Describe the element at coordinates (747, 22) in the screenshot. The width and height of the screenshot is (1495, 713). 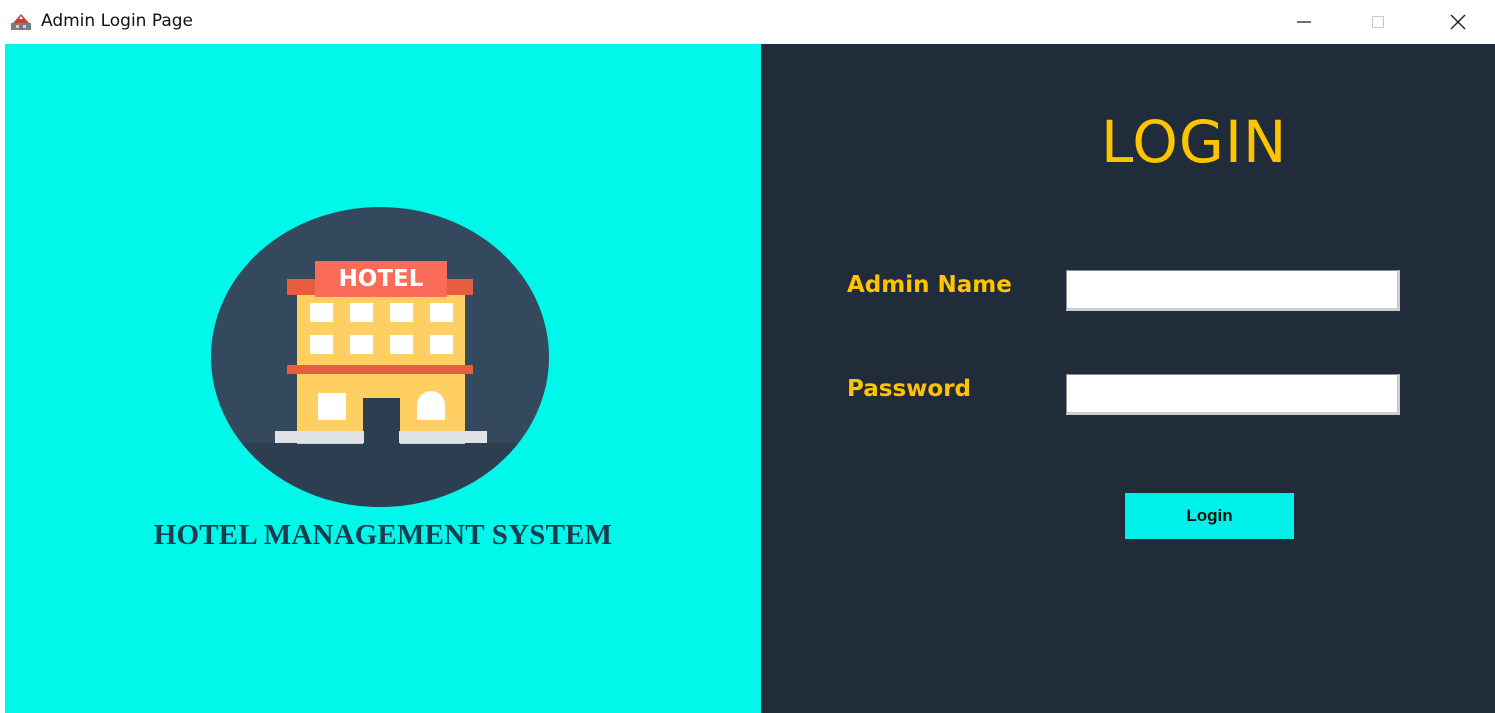
I see `title-bar: Admin Login Page` at that location.